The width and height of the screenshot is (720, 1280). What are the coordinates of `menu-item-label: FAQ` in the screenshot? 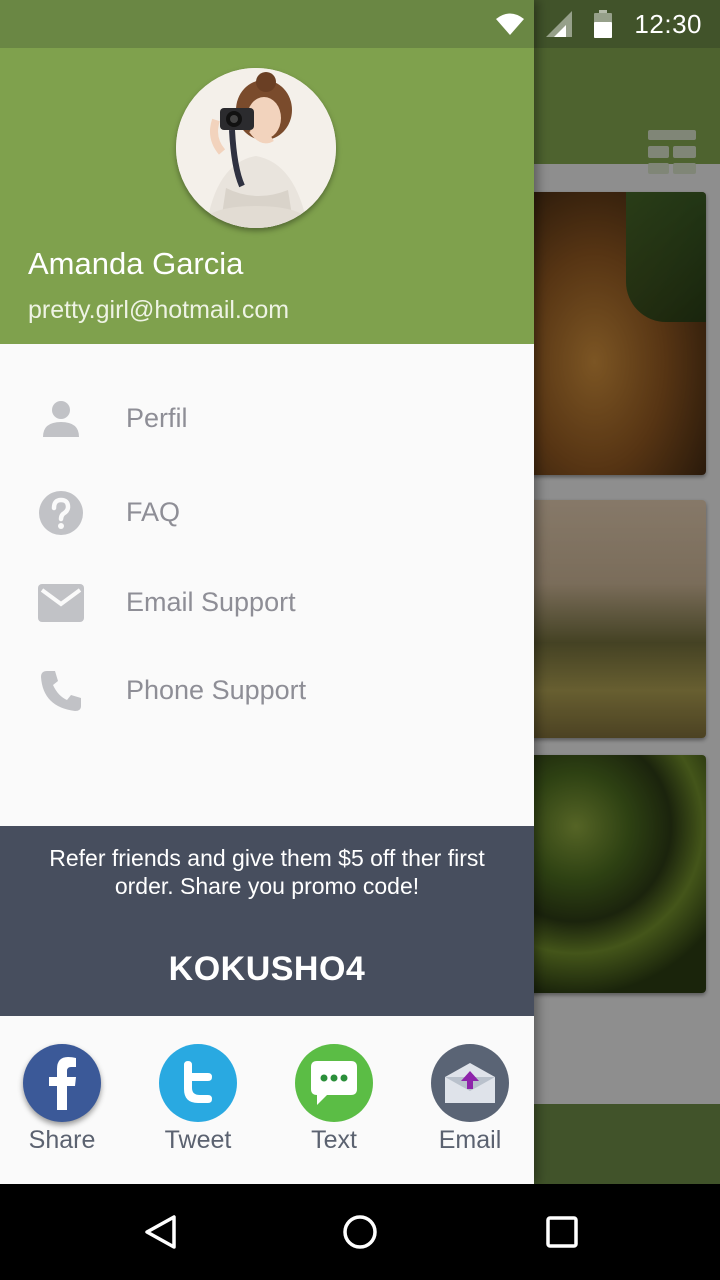 It's located at (153, 512).